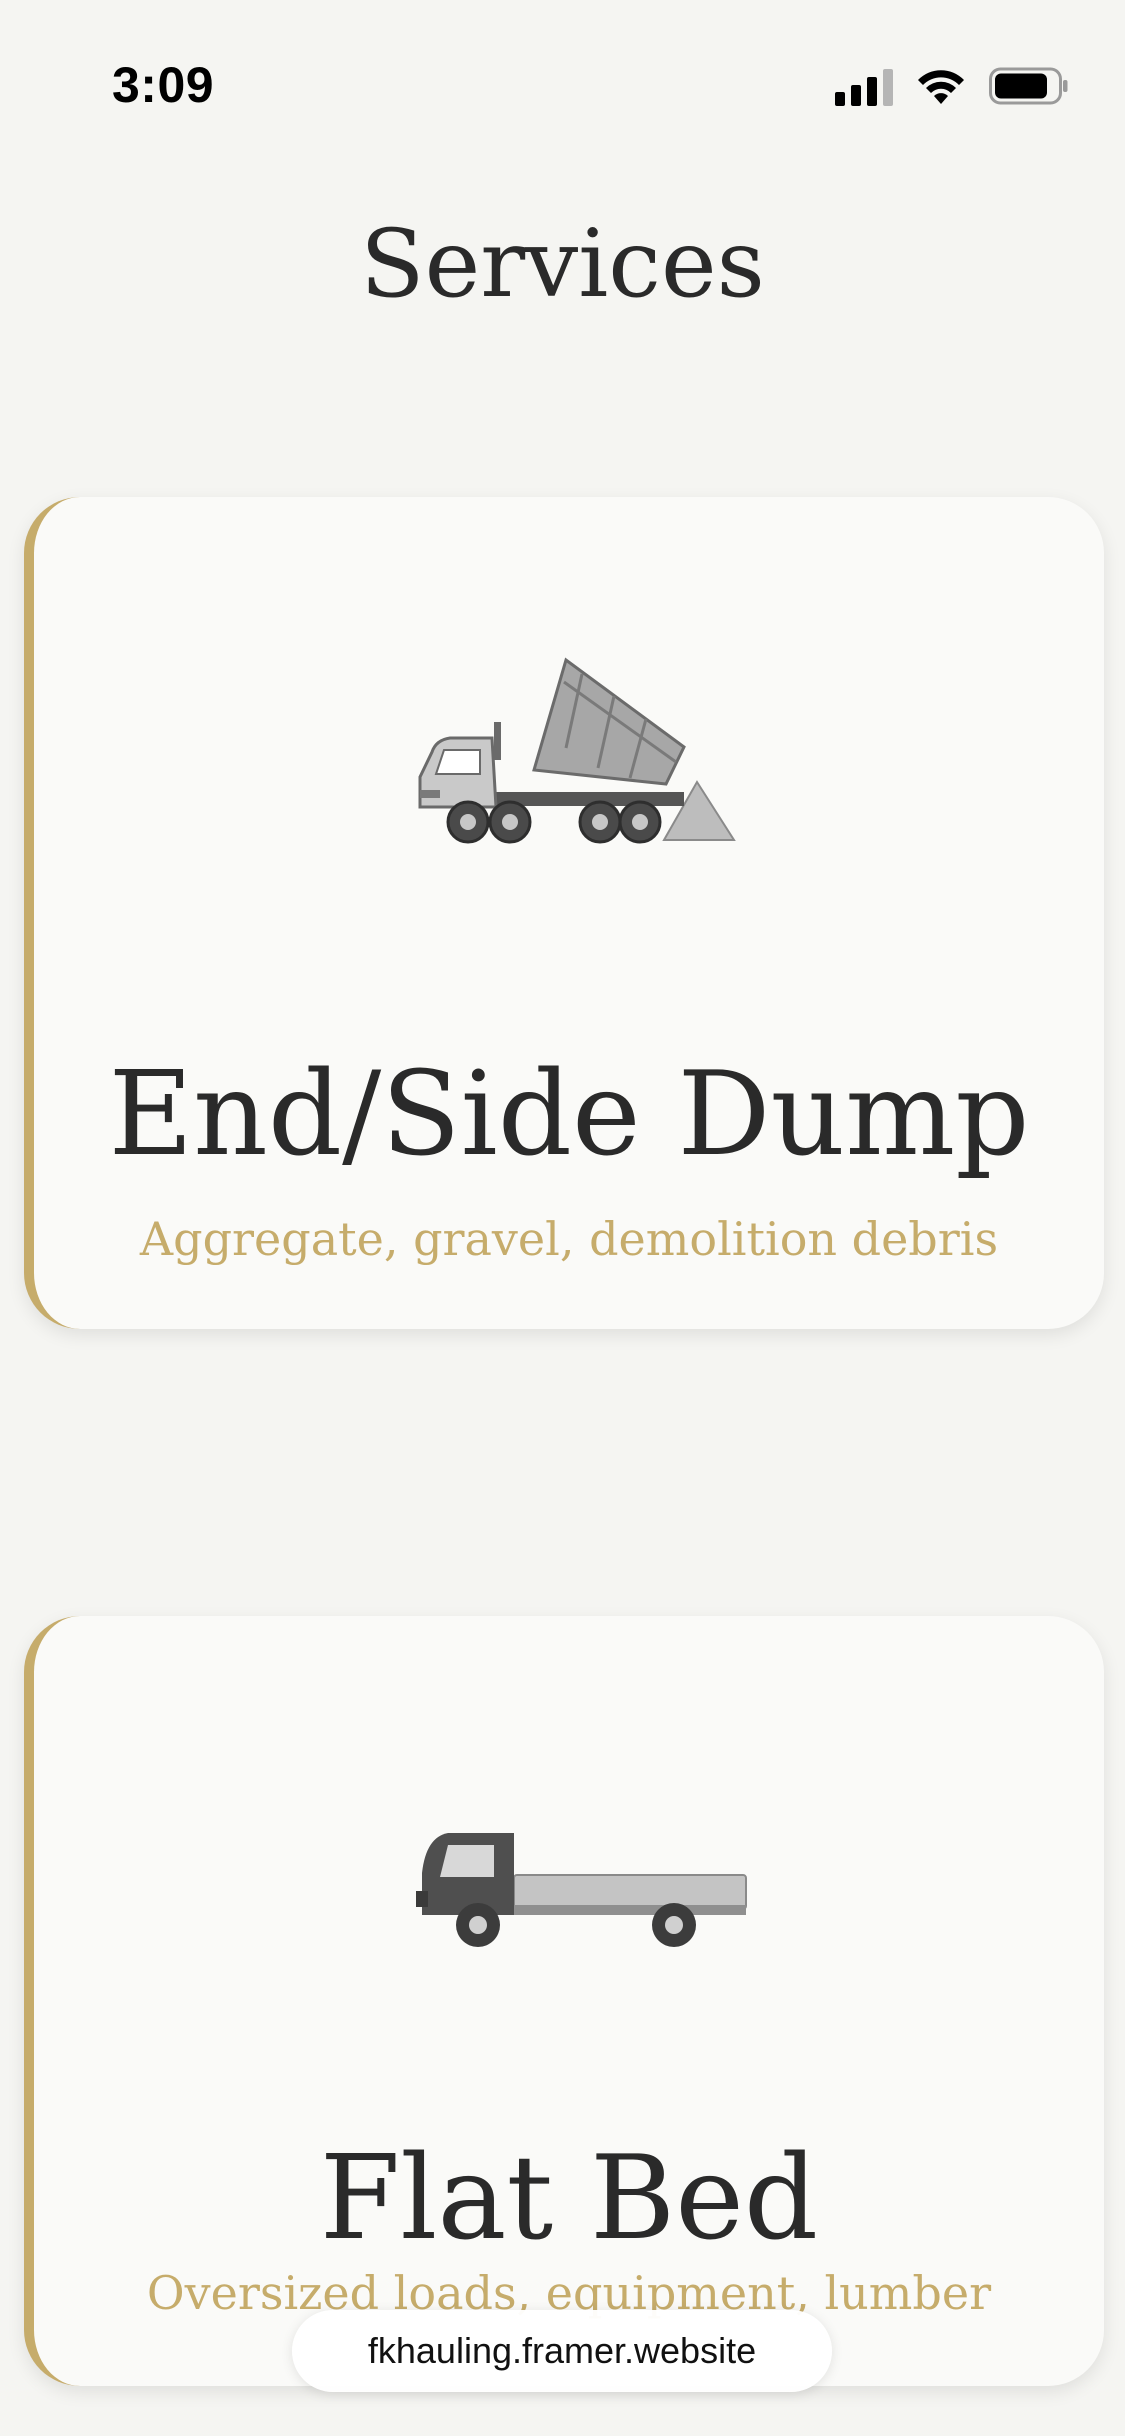 The height and width of the screenshot is (2436, 1125). What do you see at coordinates (581, 1890) in the screenshot?
I see `flatbed-truck-icon` at bounding box center [581, 1890].